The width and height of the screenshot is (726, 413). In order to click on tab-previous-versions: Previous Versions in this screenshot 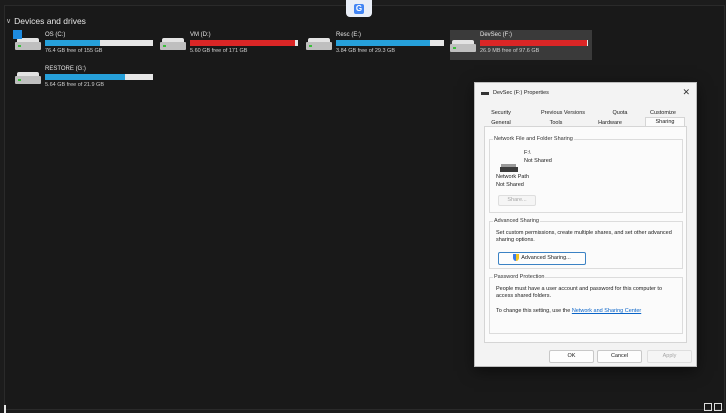, I will do `click(563, 113)`.